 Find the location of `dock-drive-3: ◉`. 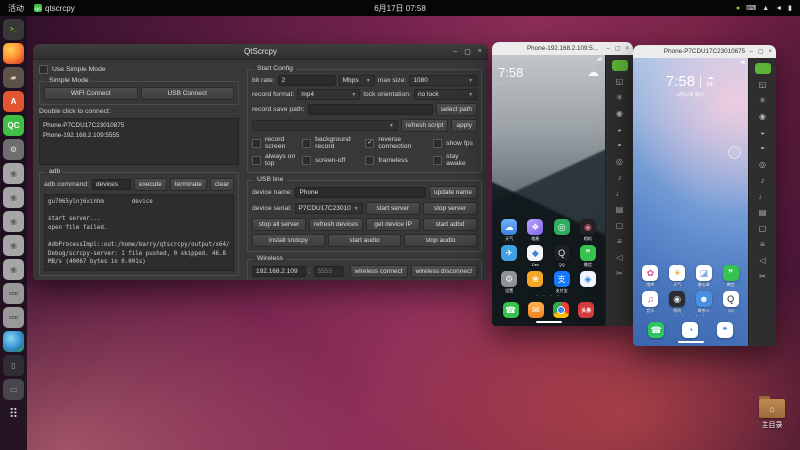

dock-drive-3: ◉ is located at coordinates (13, 221).